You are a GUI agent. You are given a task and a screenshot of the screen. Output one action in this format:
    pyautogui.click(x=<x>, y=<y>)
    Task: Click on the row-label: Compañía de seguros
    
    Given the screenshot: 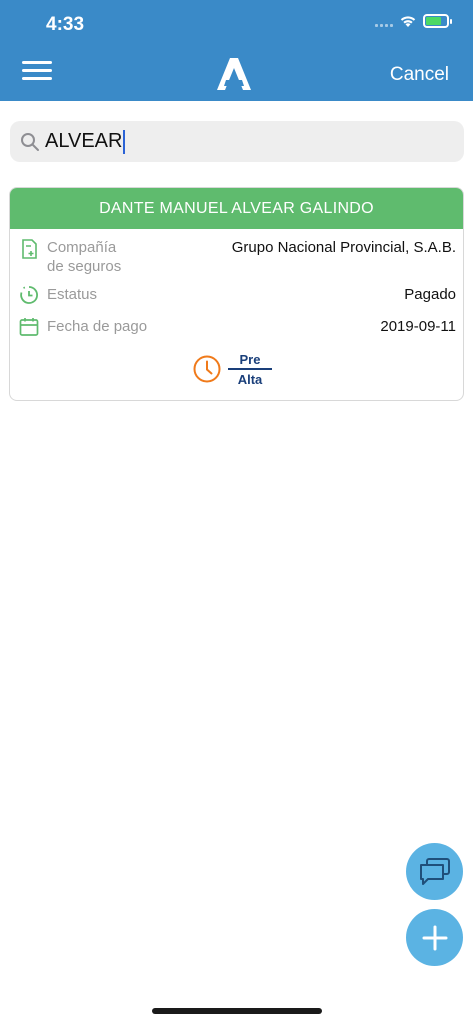 What is the action you would take?
    pyautogui.click(x=84, y=257)
    